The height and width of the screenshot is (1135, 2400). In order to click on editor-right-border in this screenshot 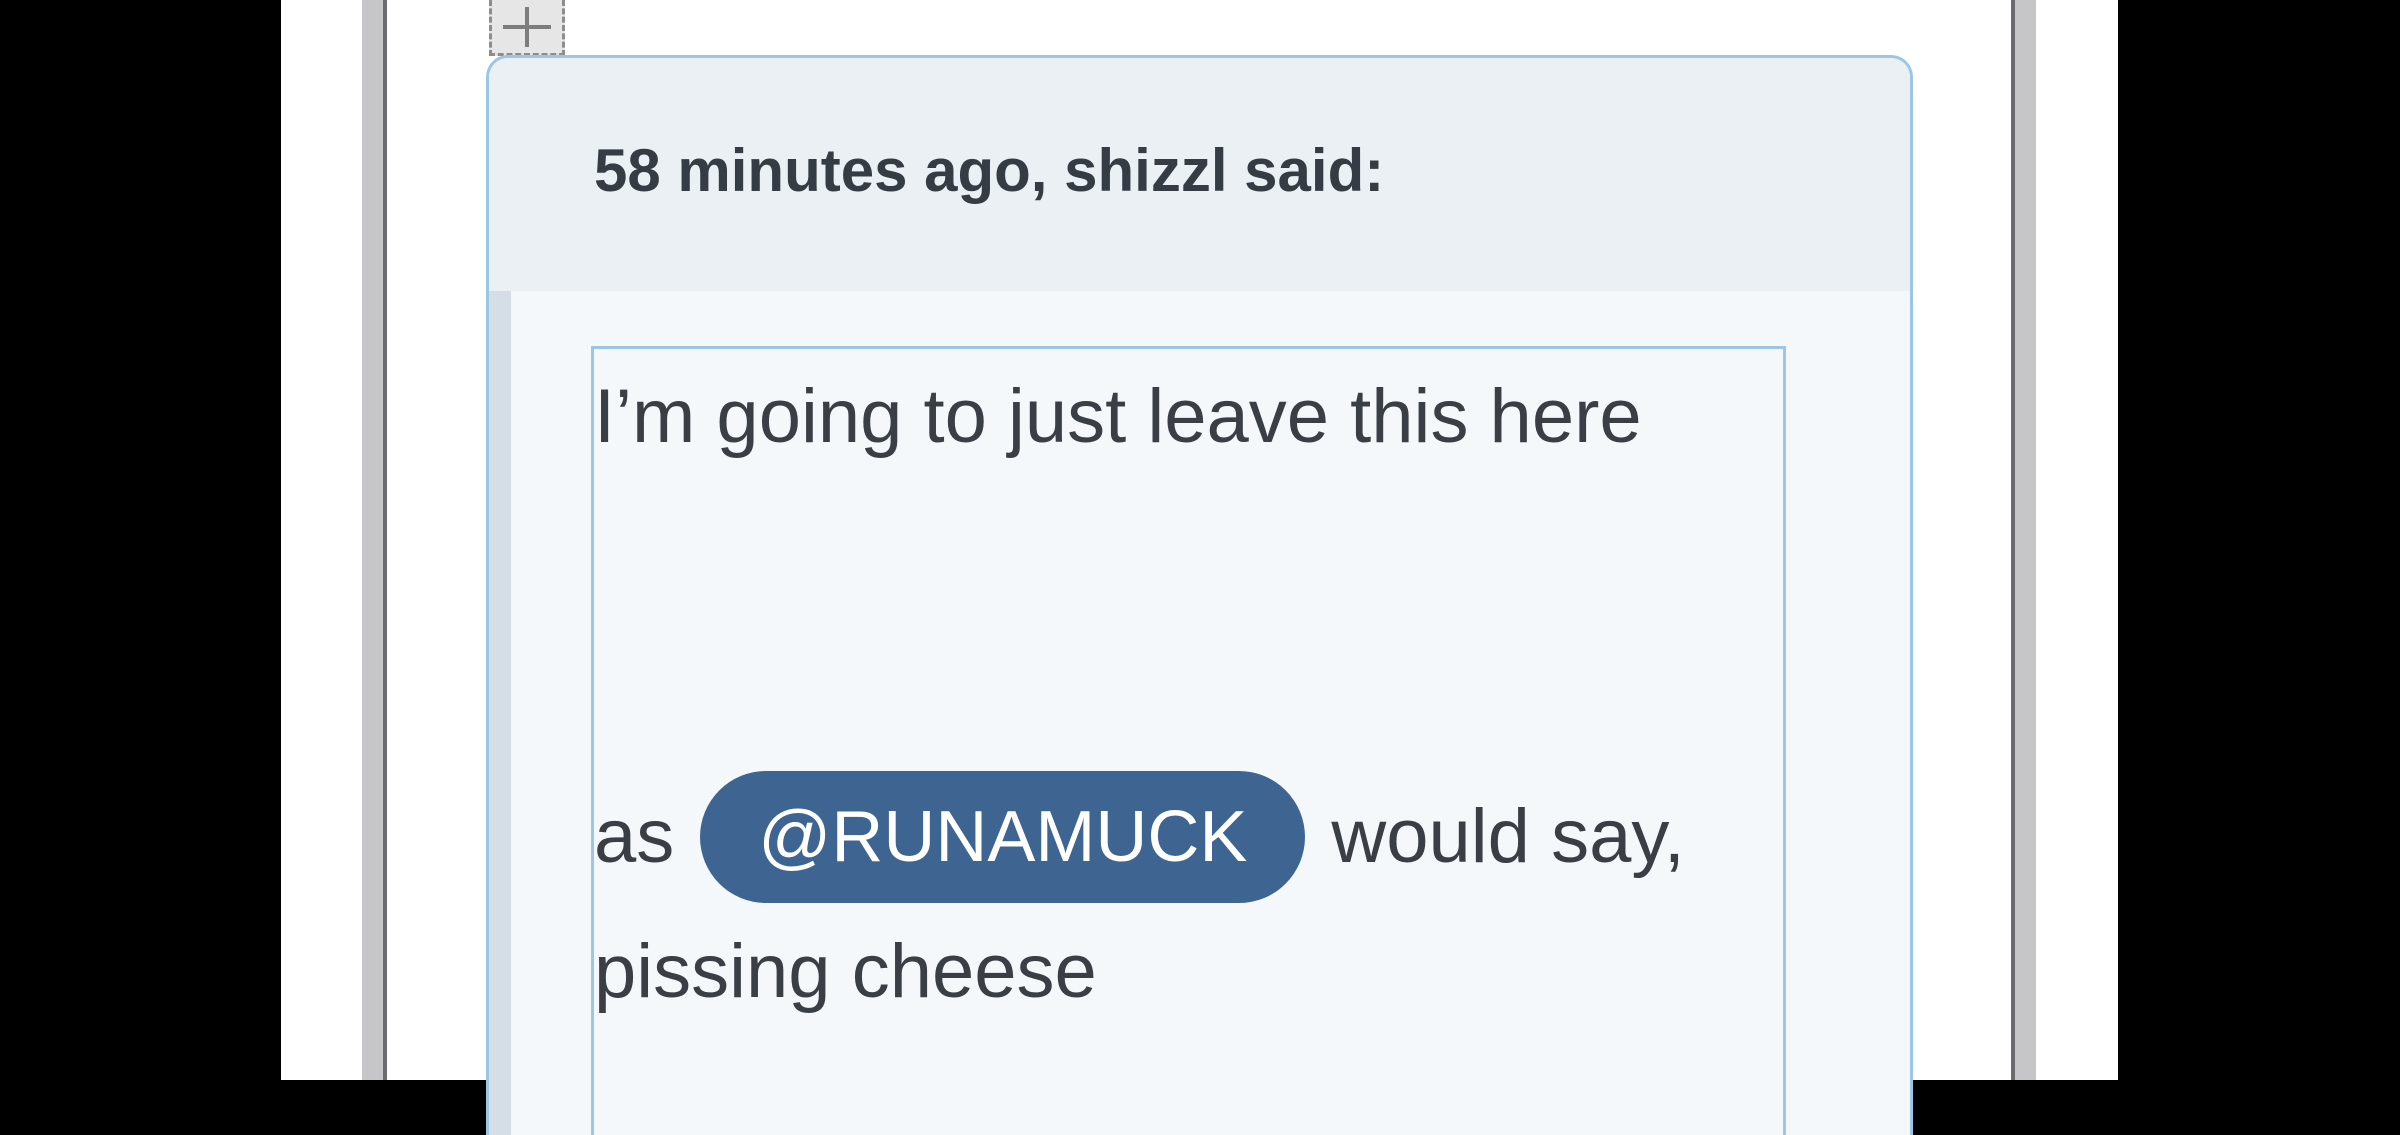, I will do `click(2023, 540)`.